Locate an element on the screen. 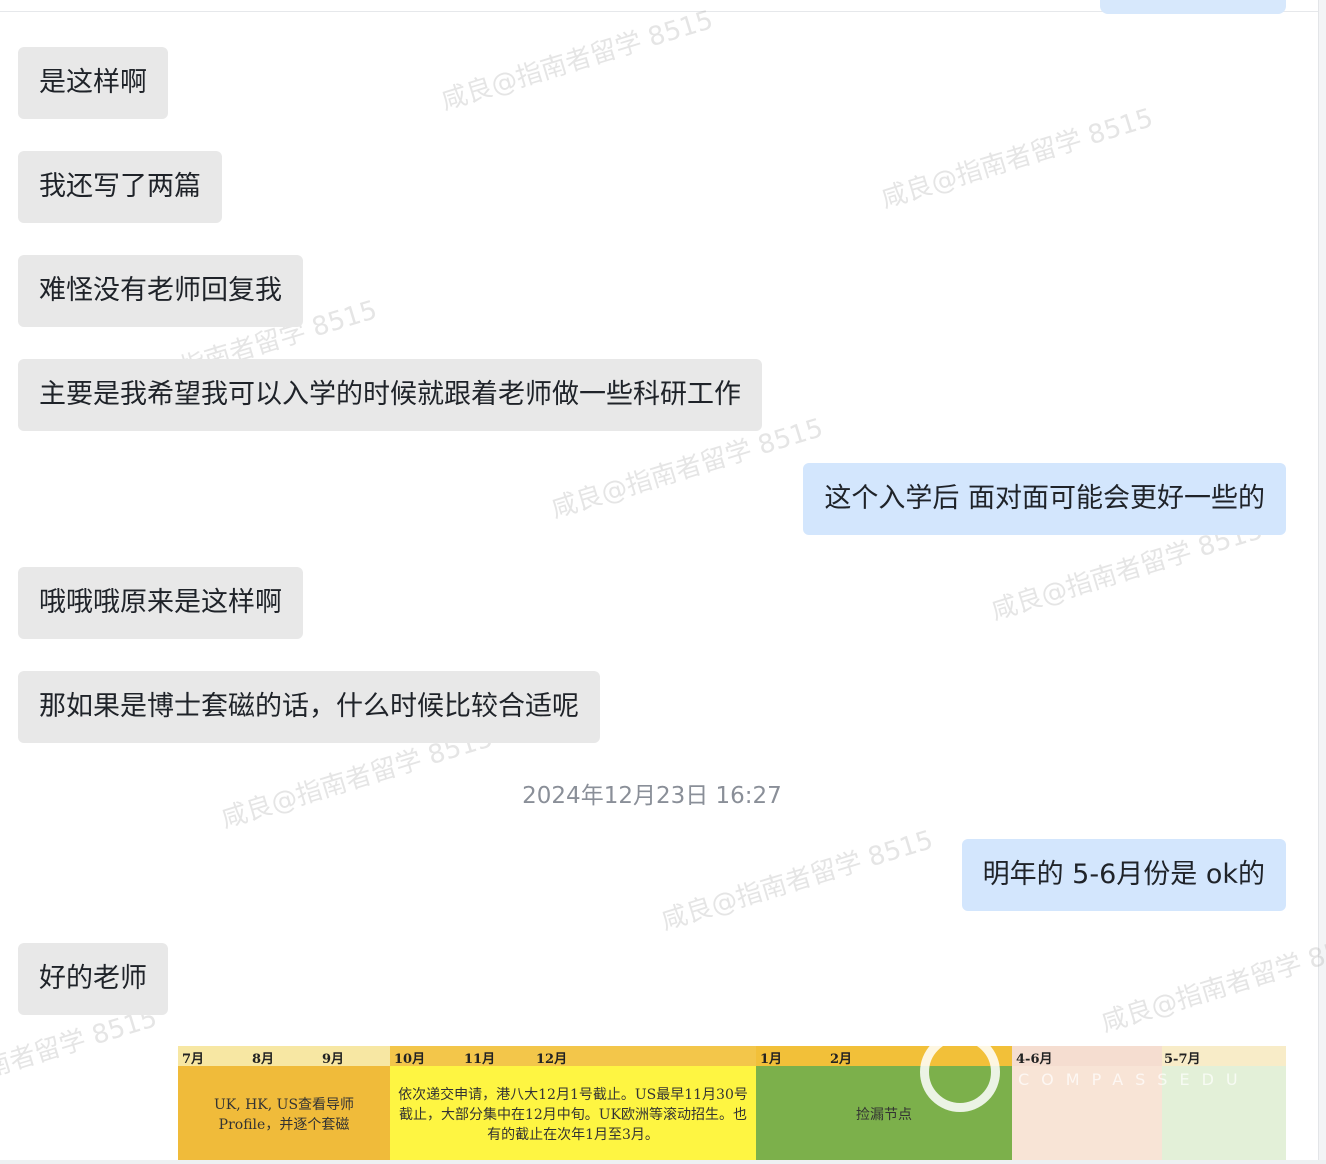 The height and width of the screenshot is (1164, 1326). compassedu-logo-icon is located at coordinates (960, 1072).